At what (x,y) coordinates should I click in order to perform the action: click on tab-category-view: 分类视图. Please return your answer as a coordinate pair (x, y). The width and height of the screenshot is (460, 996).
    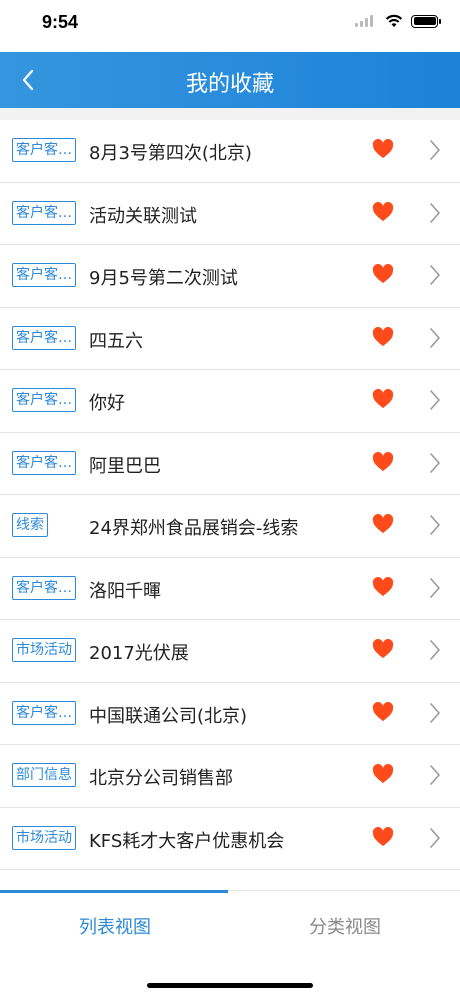
    Looking at the image, I should click on (345, 926).